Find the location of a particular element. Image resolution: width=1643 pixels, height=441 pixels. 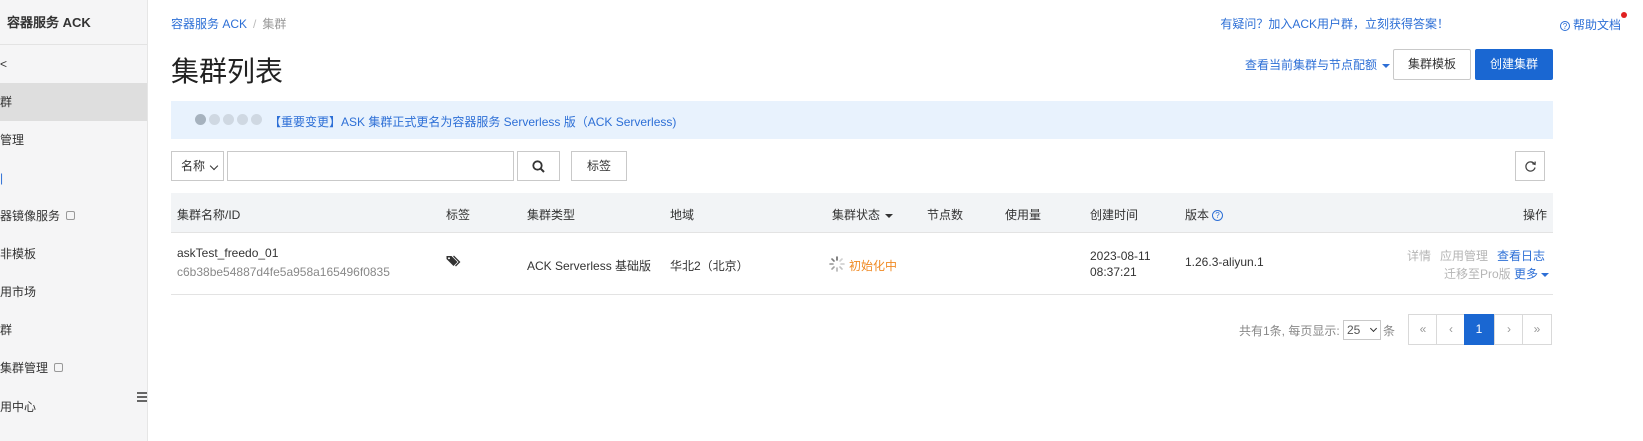

prev-page-button: ‹ is located at coordinates (1451, 329).